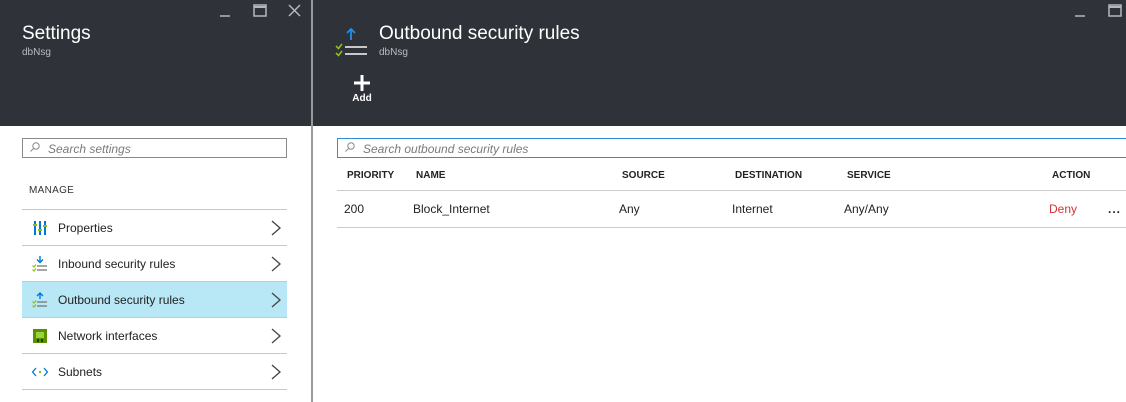  Describe the element at coordinates (154, 228) in the screenshot. I see `menu-item-properties: Properties` at that location.